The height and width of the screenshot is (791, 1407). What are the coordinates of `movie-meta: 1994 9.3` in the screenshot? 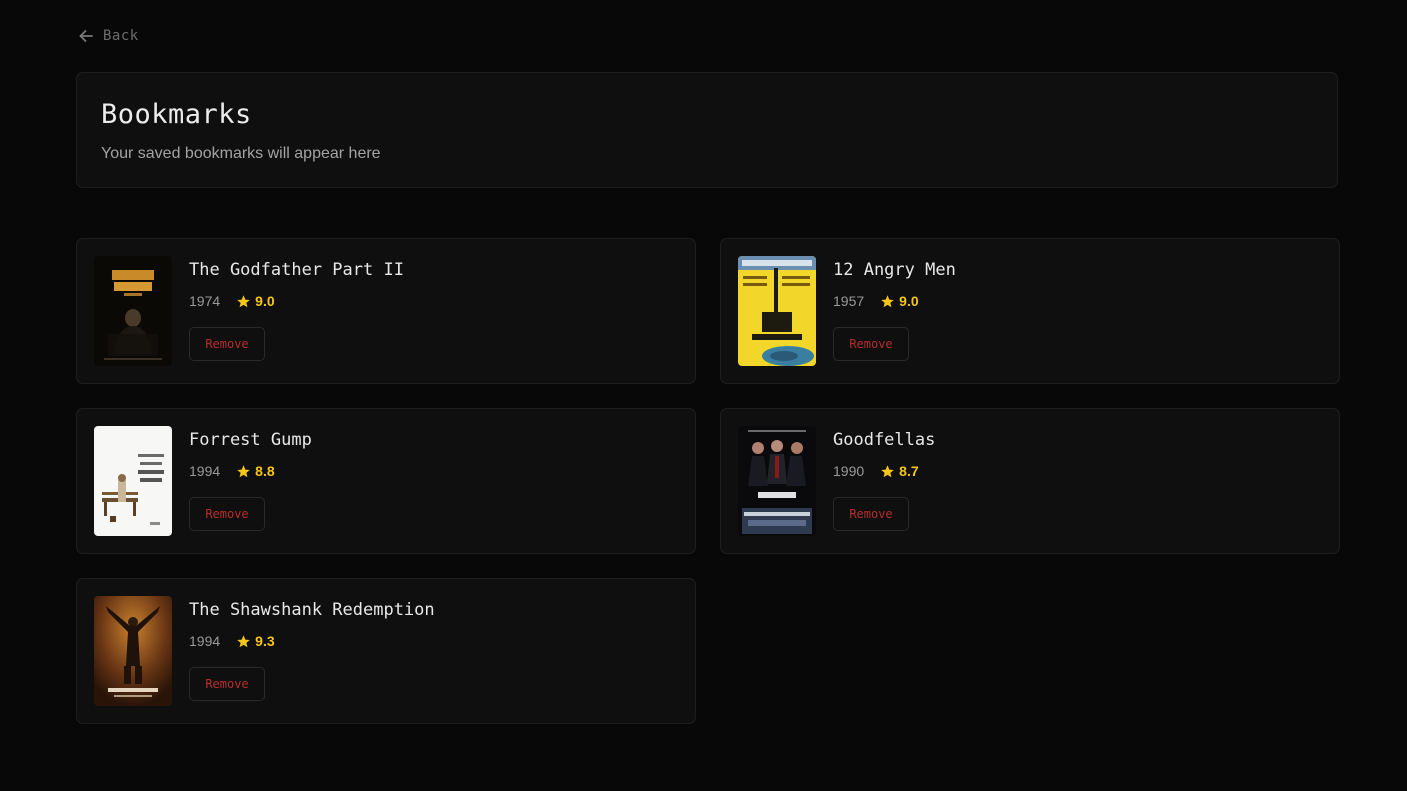 It's located at (232, 641).